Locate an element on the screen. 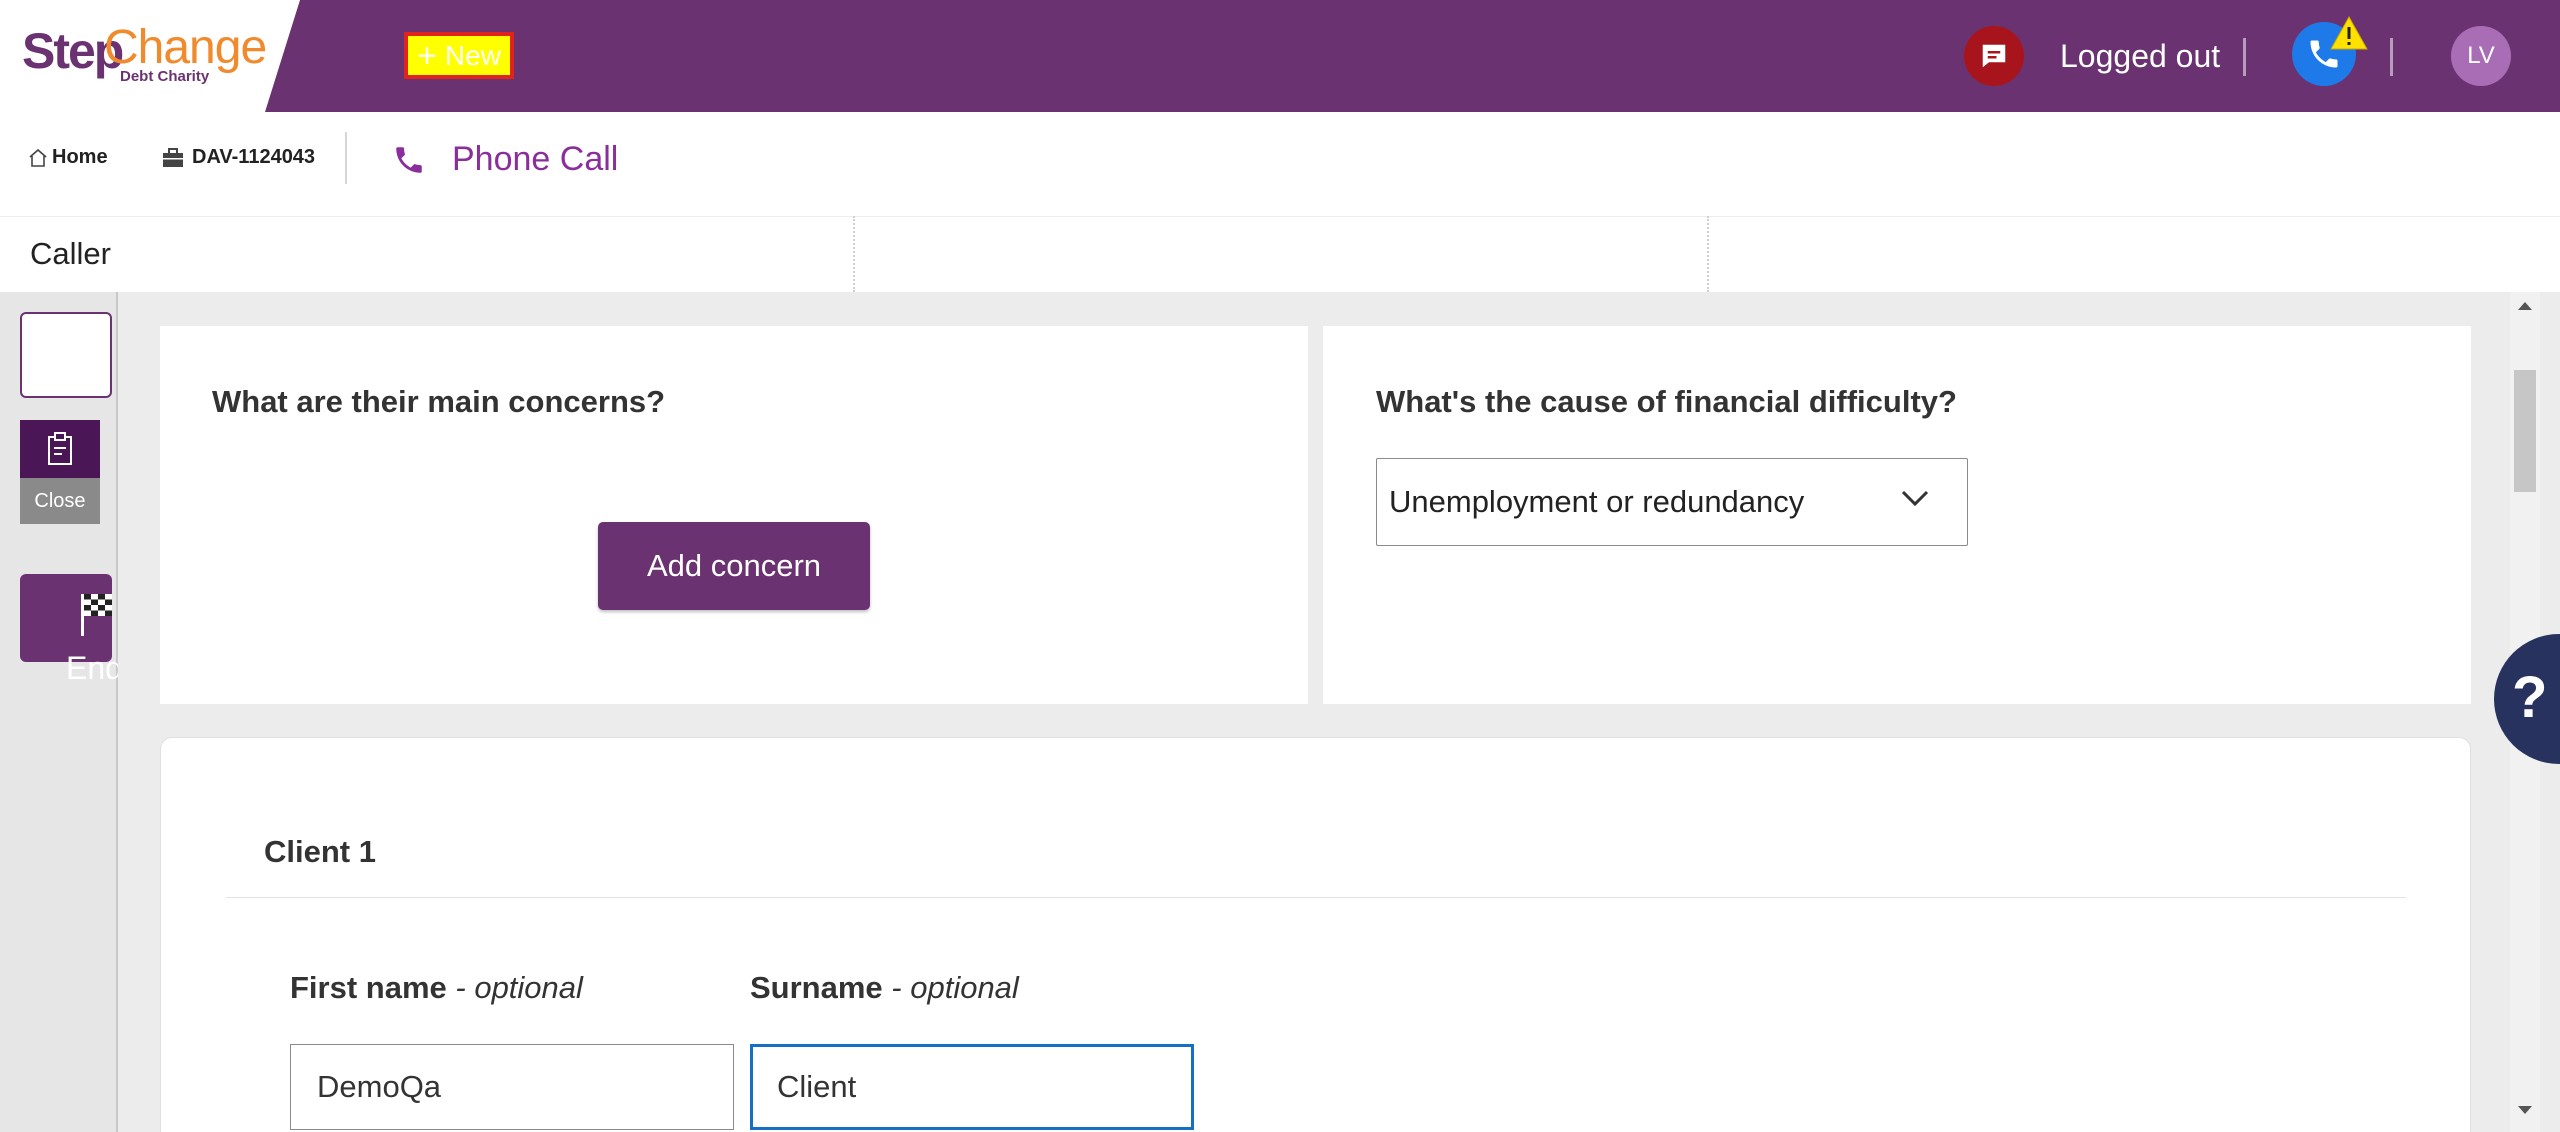 This screenshot has width=2560, height=1132. logo-subtitle: Debt Charity is located at coordinates (165, 76).